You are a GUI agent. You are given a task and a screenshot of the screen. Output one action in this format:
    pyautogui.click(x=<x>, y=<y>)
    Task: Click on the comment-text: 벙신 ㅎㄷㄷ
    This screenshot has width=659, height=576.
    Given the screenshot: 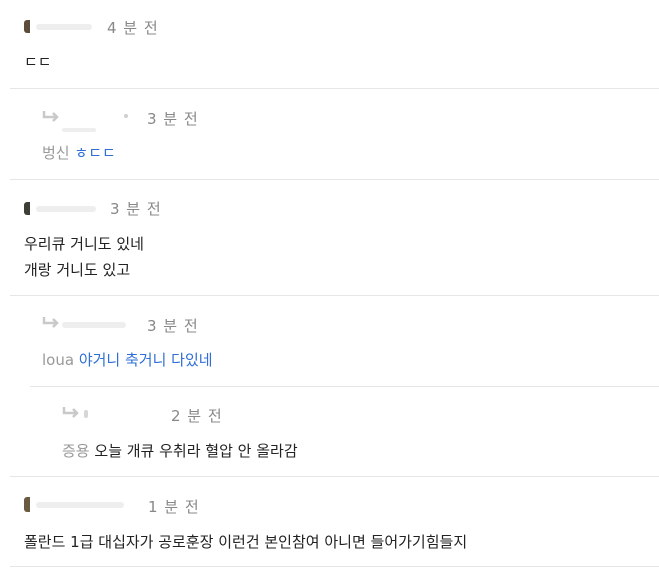 What is the action you would take?
    pyautogui.click(x=79, y=153)
    